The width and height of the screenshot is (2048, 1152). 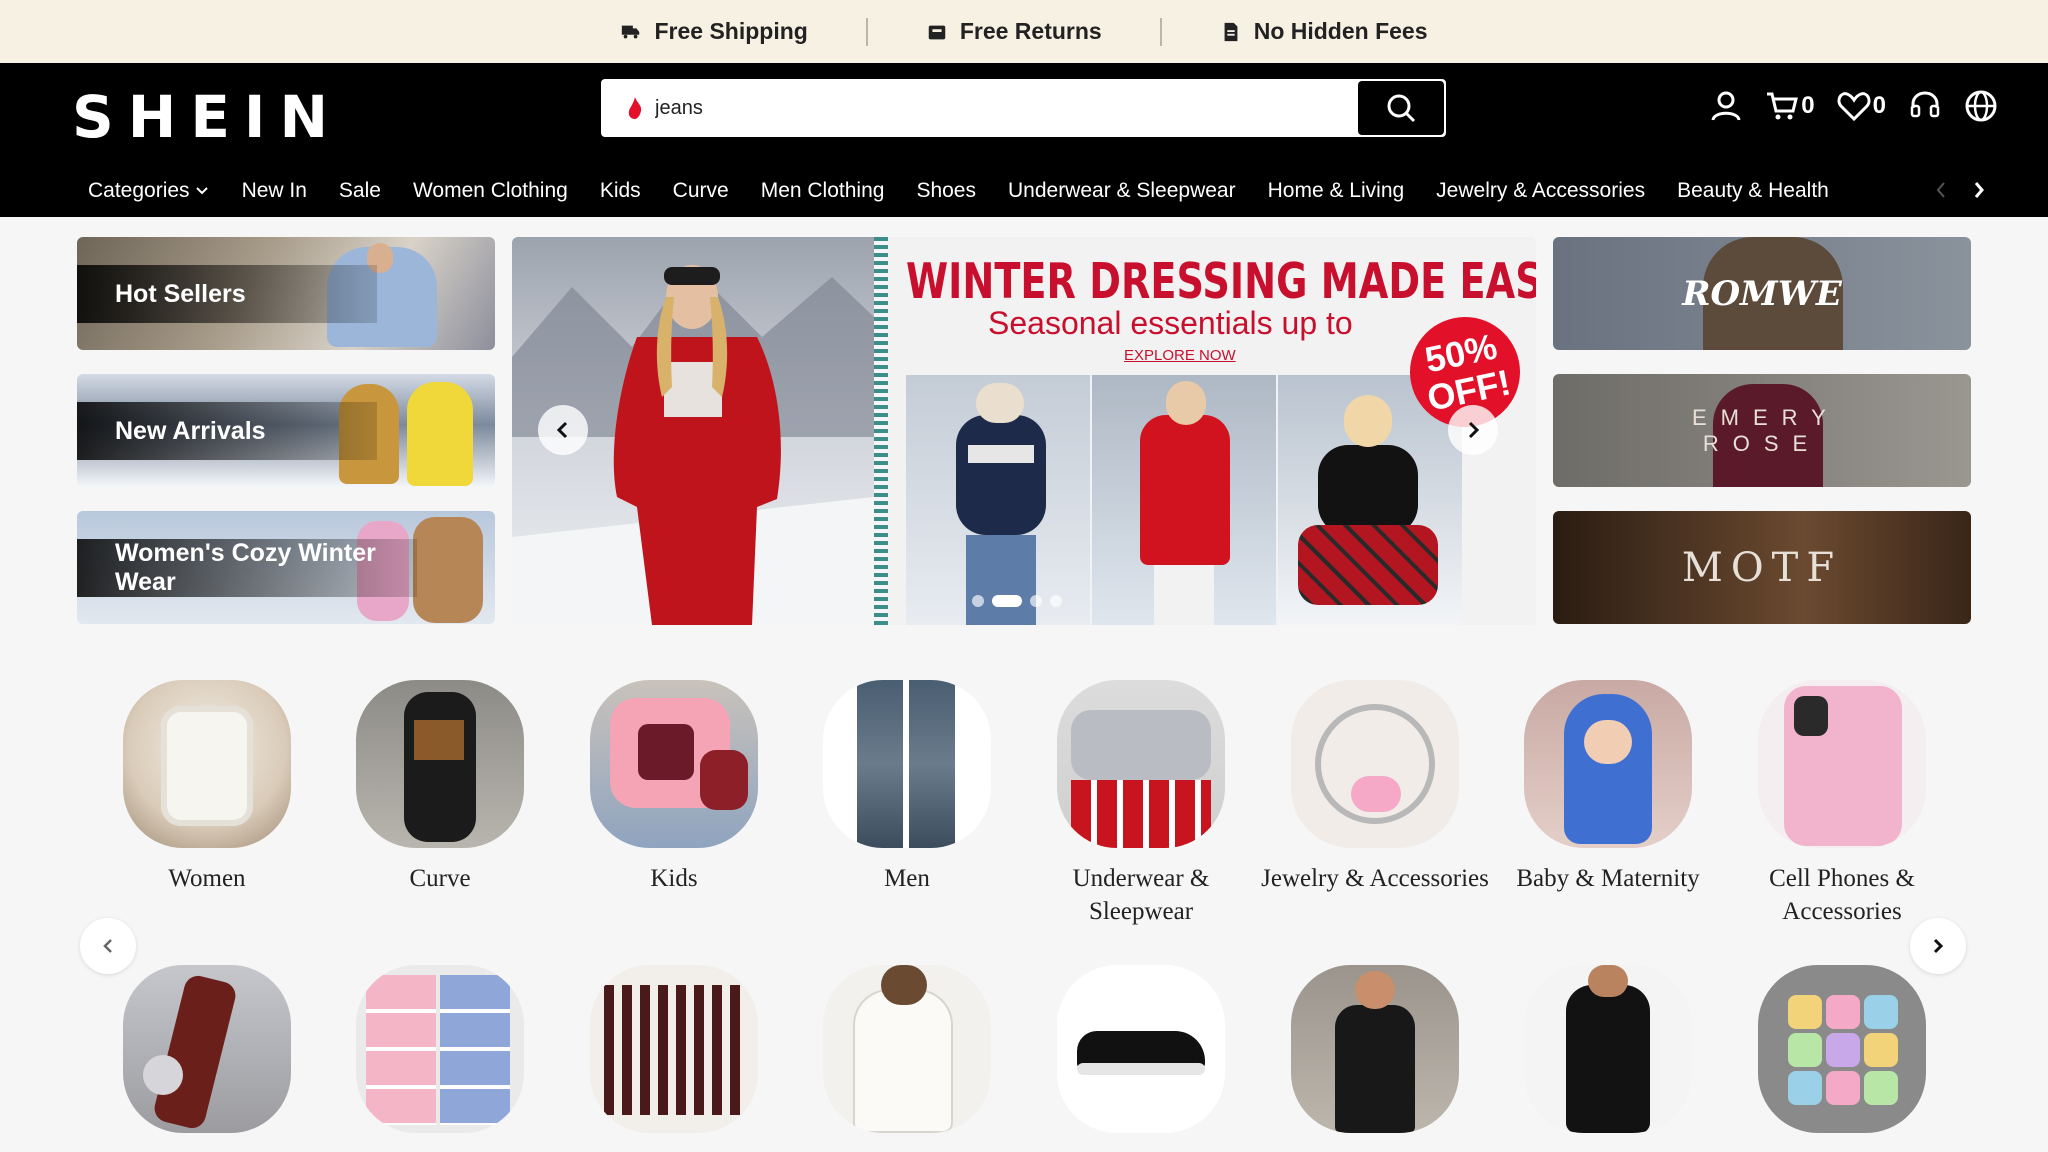 I want to click on category-underwear-sleepwear: Underwear & Sleepwear, so click(x=1141, y=804).